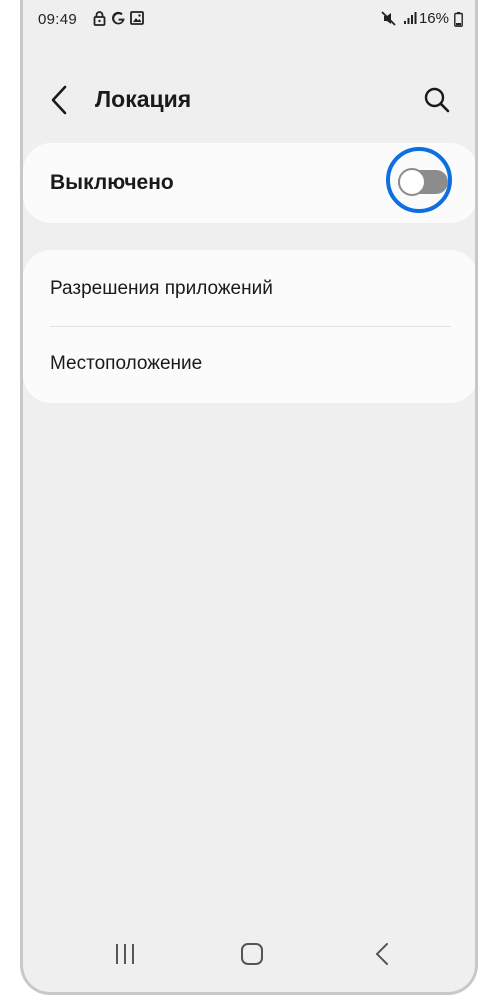 This screenshot has height=1000, width=500. Describe the element at coordinates (137, 19) in the screenshot. I see `image-icon` at that location.